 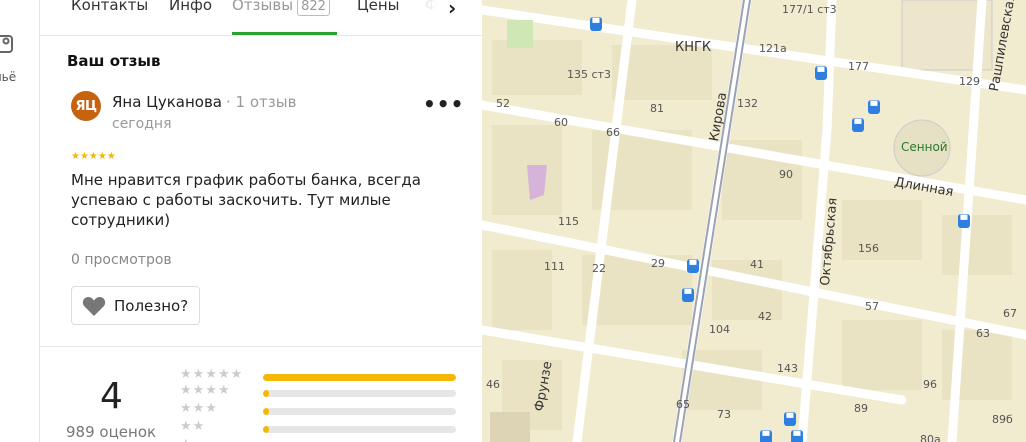 What do you see at coordinates (561, 122) in the screenshot?
I see `map-house-number: 60` at bounding box center [561, 122].